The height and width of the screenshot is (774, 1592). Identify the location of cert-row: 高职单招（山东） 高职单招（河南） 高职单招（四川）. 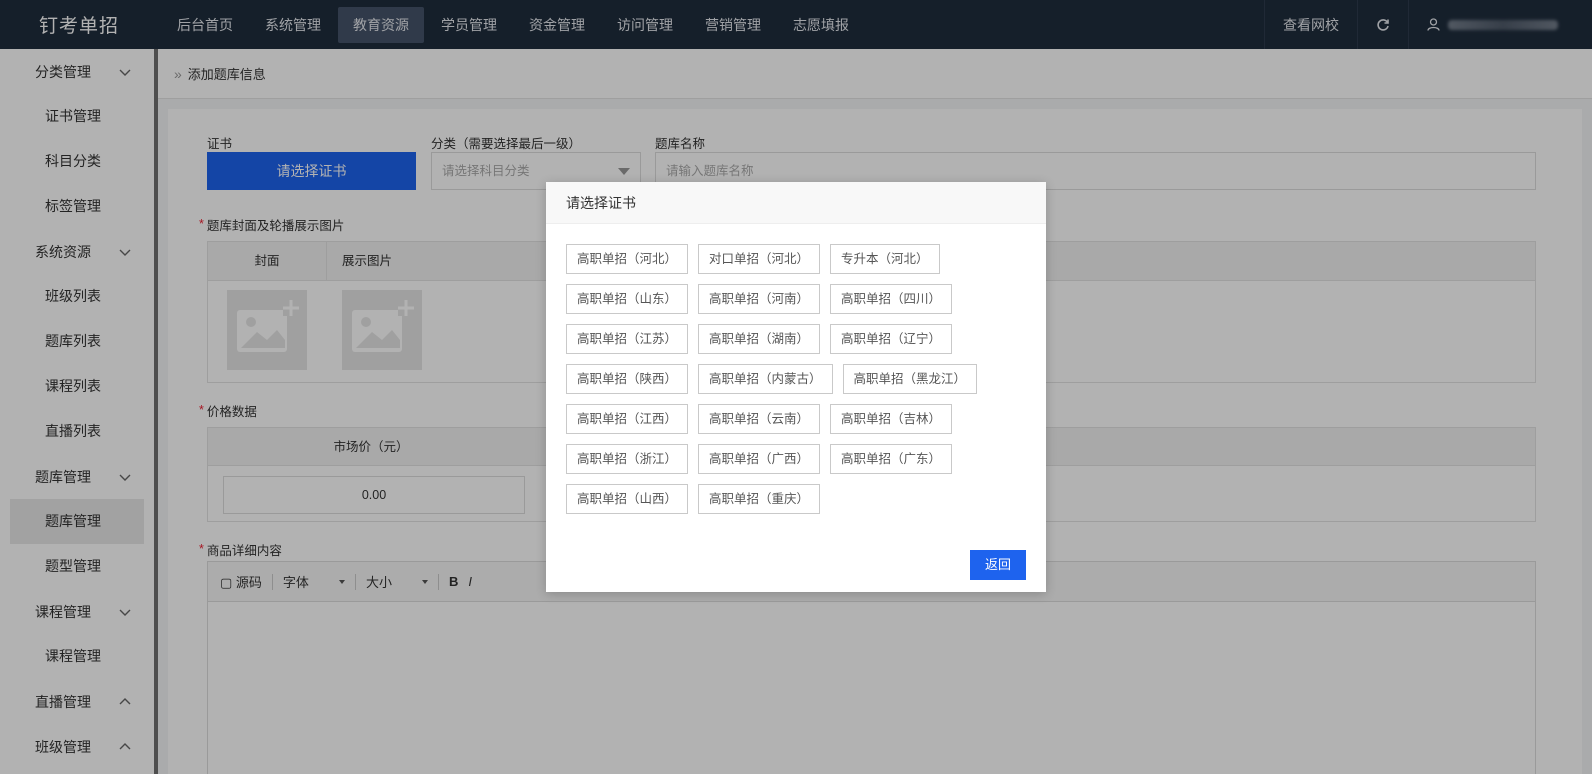
(786, 304).